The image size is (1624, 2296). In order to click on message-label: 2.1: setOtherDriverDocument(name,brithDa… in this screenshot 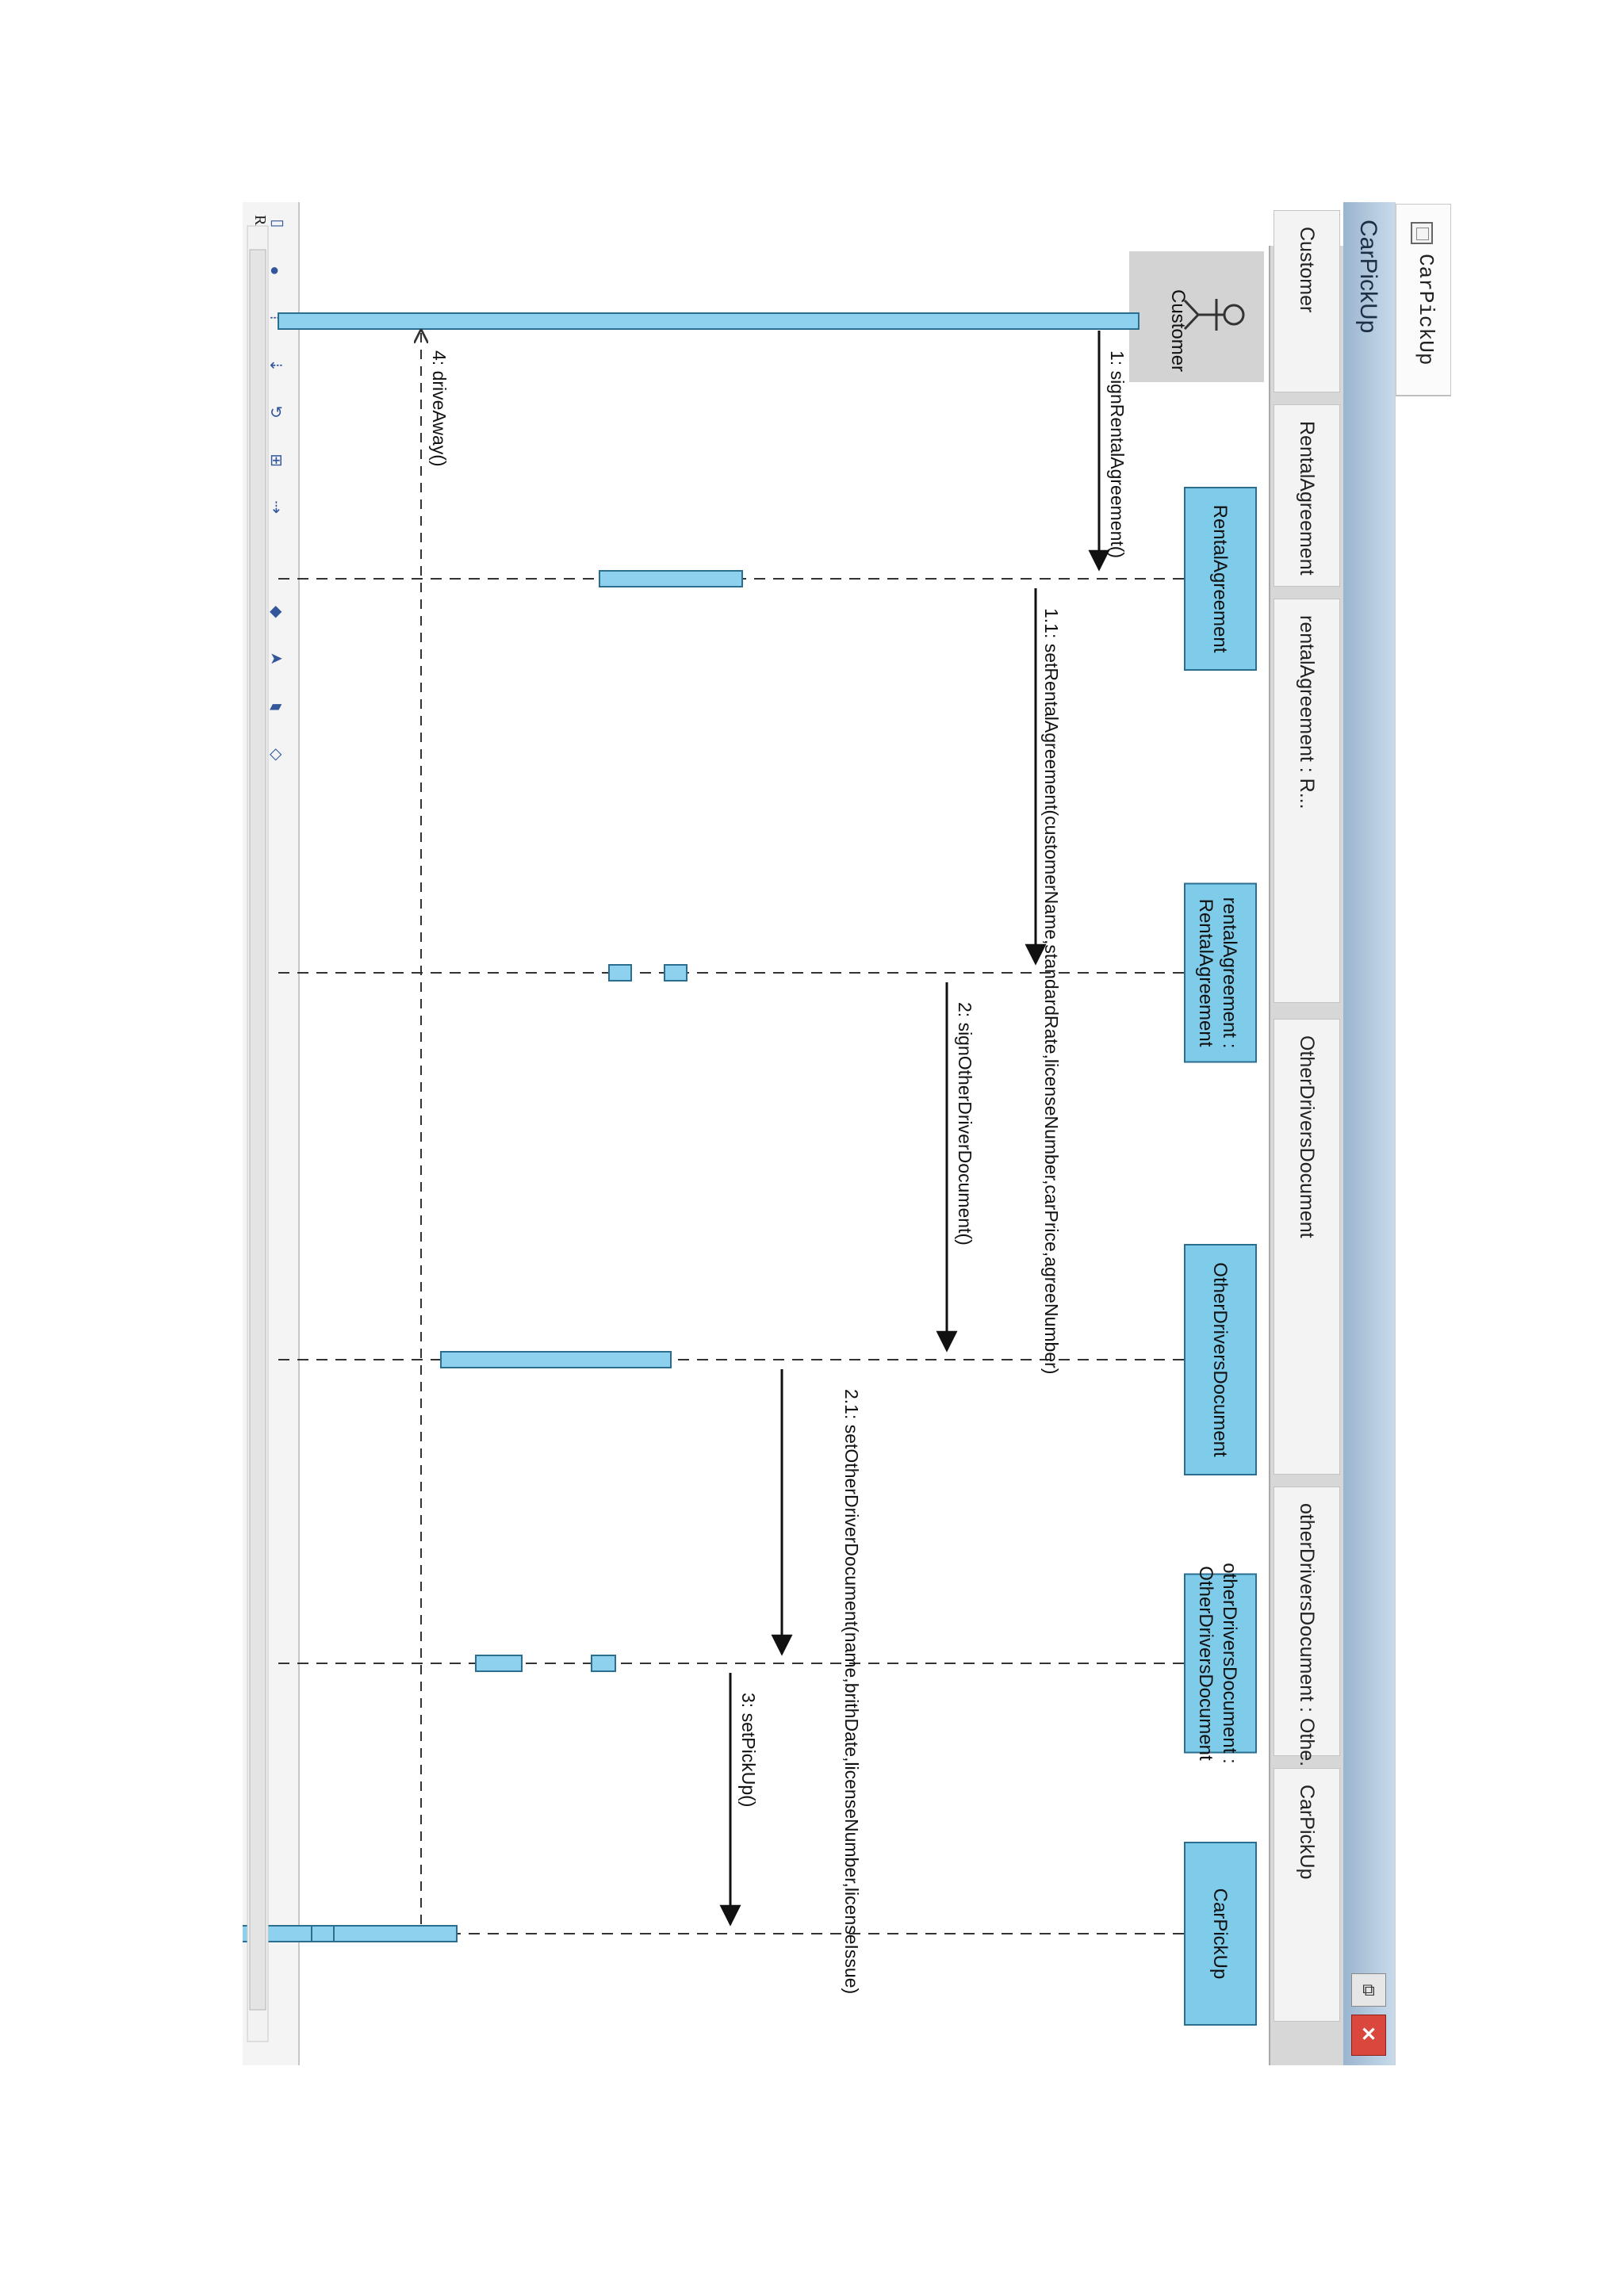, I will do `click(851, 1692)`.